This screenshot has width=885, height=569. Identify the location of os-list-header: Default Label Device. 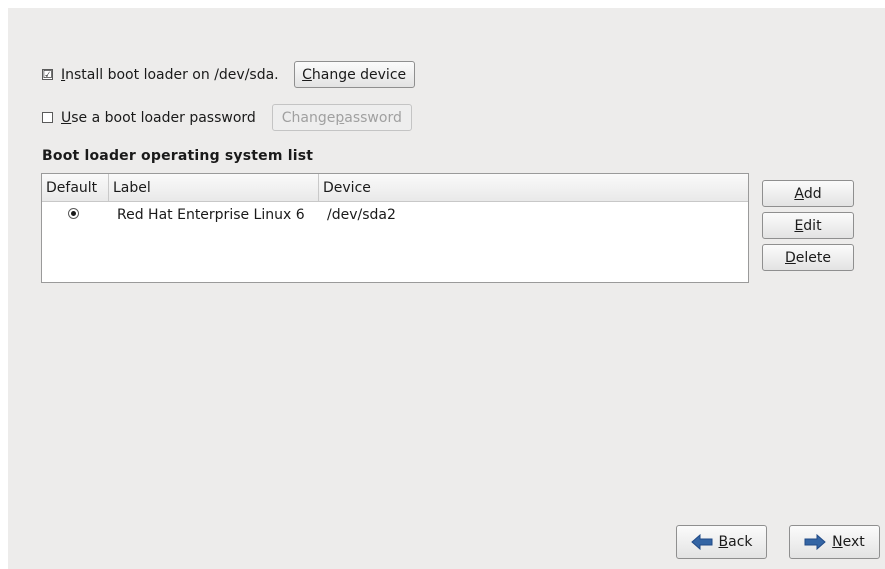
(395, 188).